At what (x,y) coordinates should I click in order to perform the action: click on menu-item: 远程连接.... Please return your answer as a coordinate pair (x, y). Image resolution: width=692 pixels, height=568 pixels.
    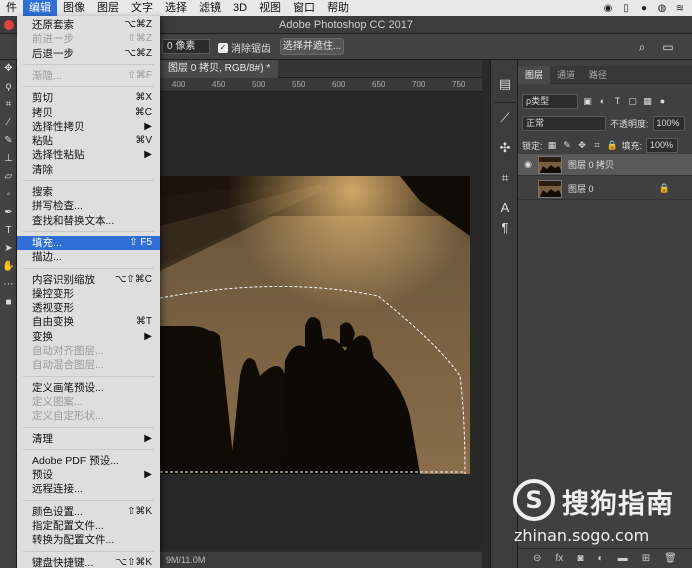
    Looking at the image, I should click on (88, 489).